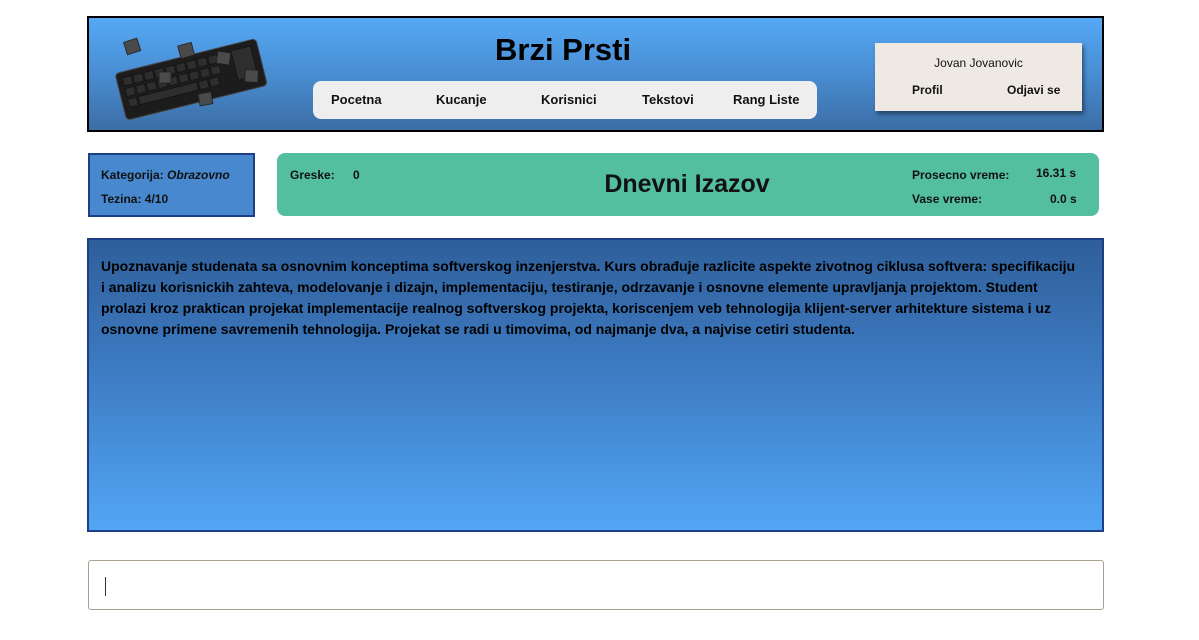 The height and width of the screenshot is (640, 1199). Describe the element at coordinates (461, 99) in the screenshot. I see `nav-item-kucanje: Kucanje` at that location.